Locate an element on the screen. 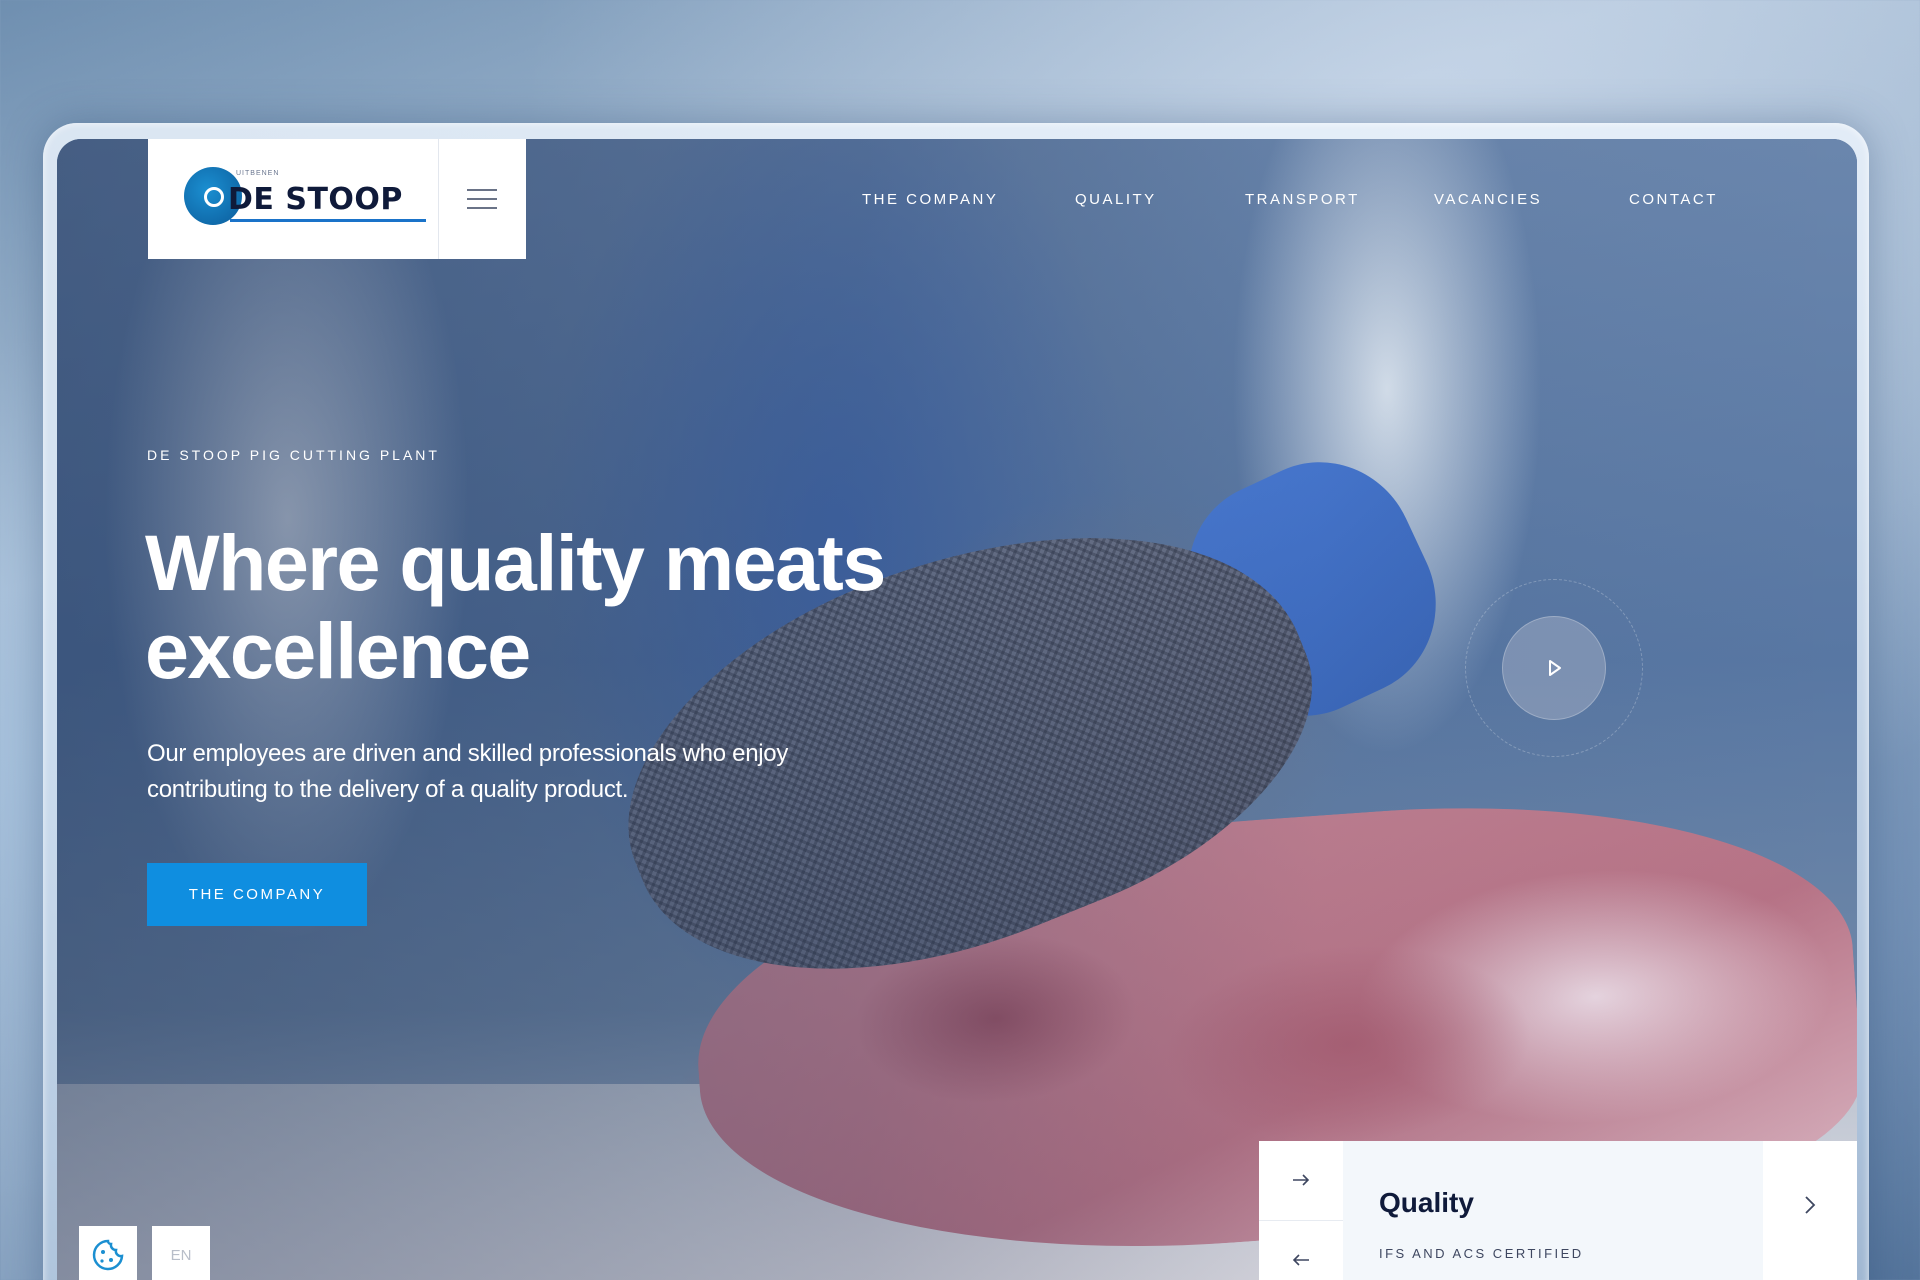  logo-small-text: UITBENEN is located at coordinates (258, 173).